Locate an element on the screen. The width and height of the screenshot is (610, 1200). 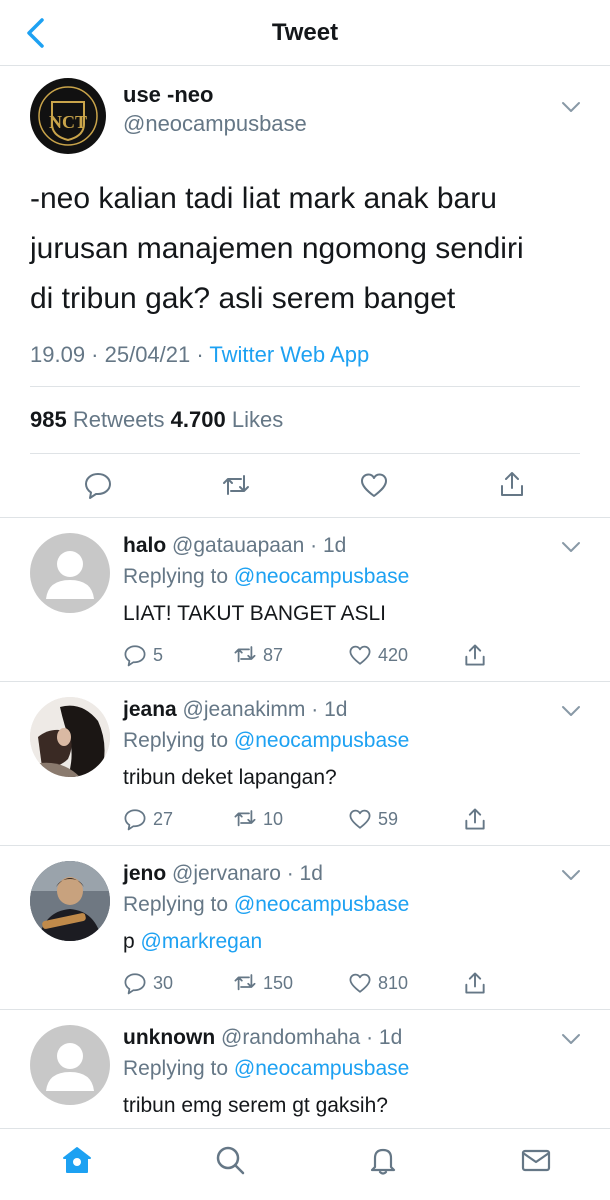
retweets-label: Retweets is located at coordinates (119, 419).